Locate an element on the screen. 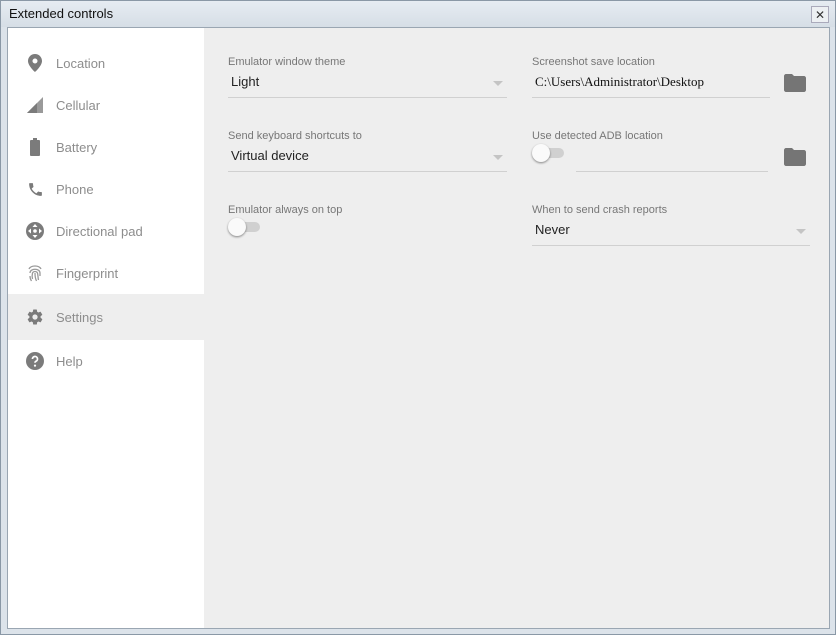 The width and height of the screenshot is (836, 635). on-top-toggle is located at coordinates (245, 227).